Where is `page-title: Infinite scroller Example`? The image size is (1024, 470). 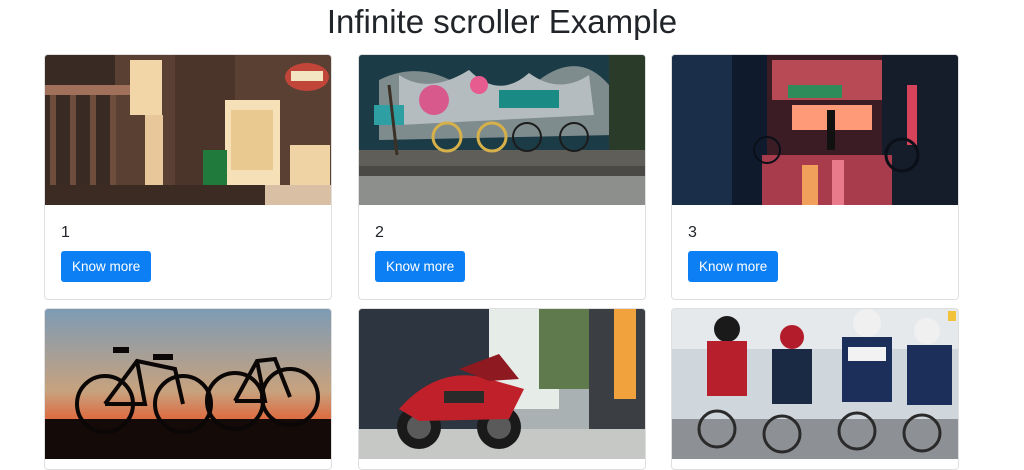
page-title: Infinite scroller Example is located at coordinates (502, 21).